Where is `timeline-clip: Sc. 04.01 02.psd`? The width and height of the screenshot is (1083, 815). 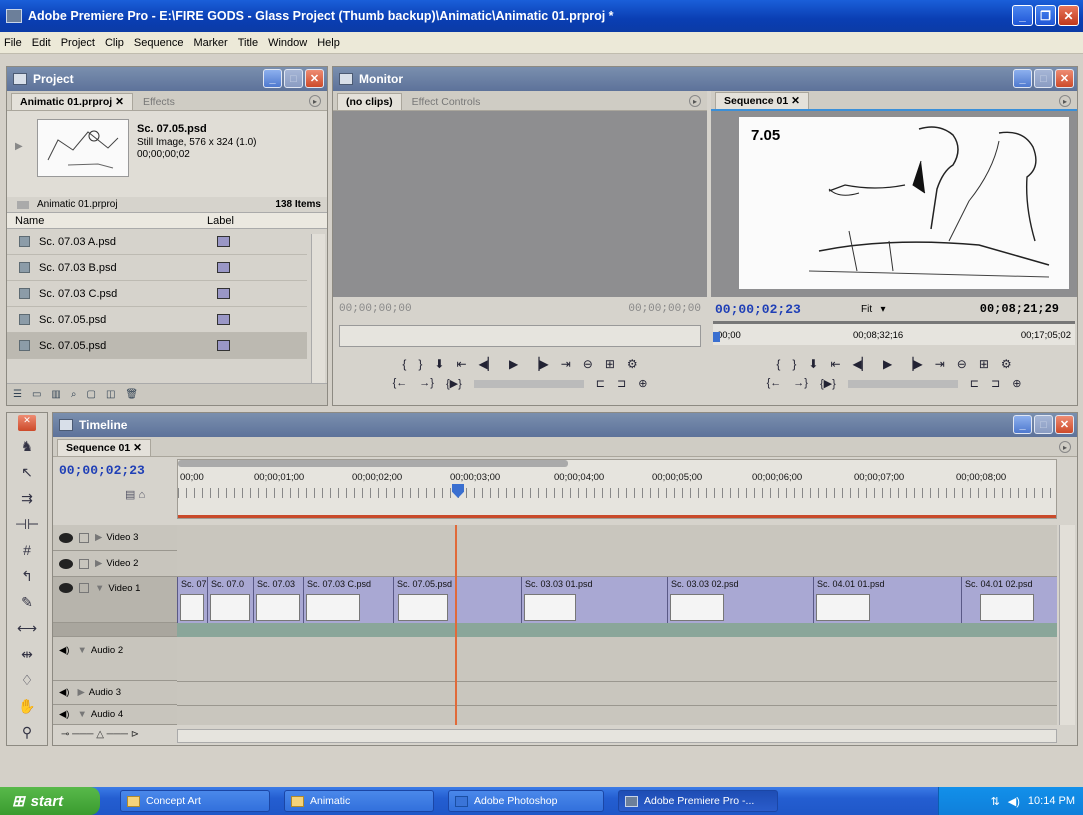
timeline-clip: Sc. 04.01 02.psd is located at coordinates (1009, 600).